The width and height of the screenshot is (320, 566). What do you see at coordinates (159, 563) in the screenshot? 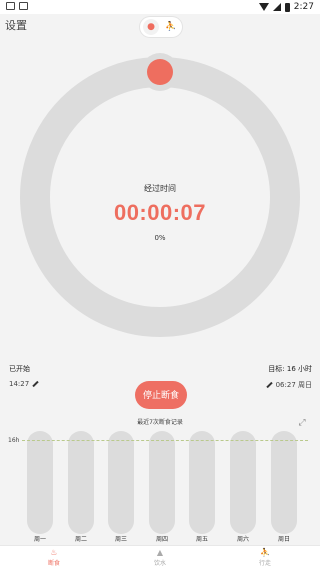
I see `nav-label: 饮水` at bounding box center [159, 563].